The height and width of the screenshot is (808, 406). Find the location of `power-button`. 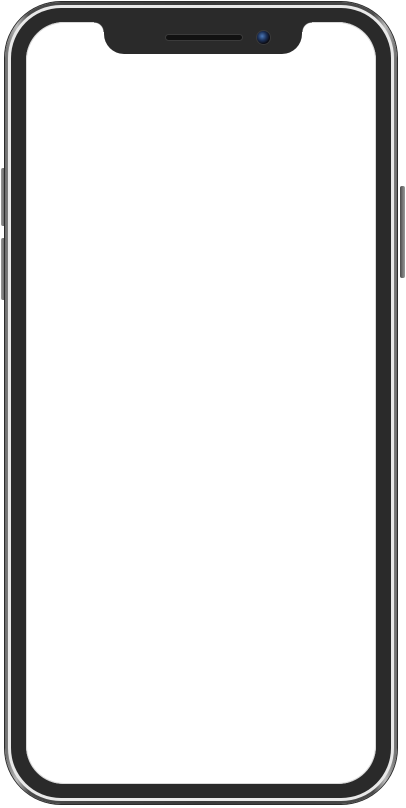

power-button is located at coordinates (402, 232).